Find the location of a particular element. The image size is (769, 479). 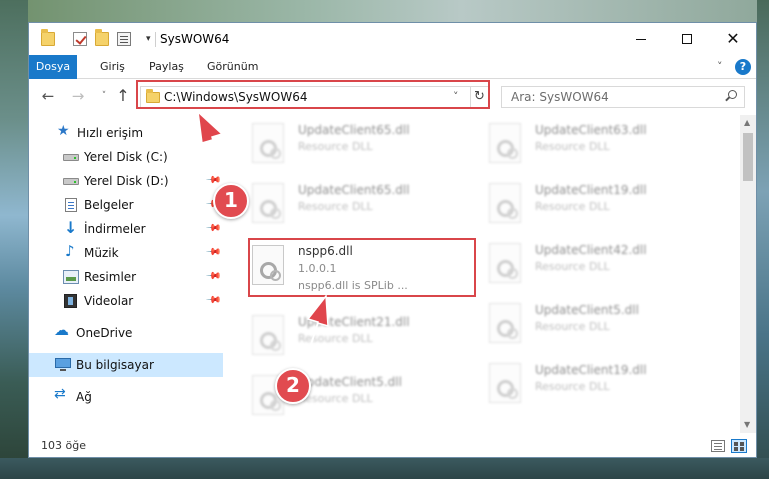

step-marker-1: 1 is located at coordinates (231, 201).